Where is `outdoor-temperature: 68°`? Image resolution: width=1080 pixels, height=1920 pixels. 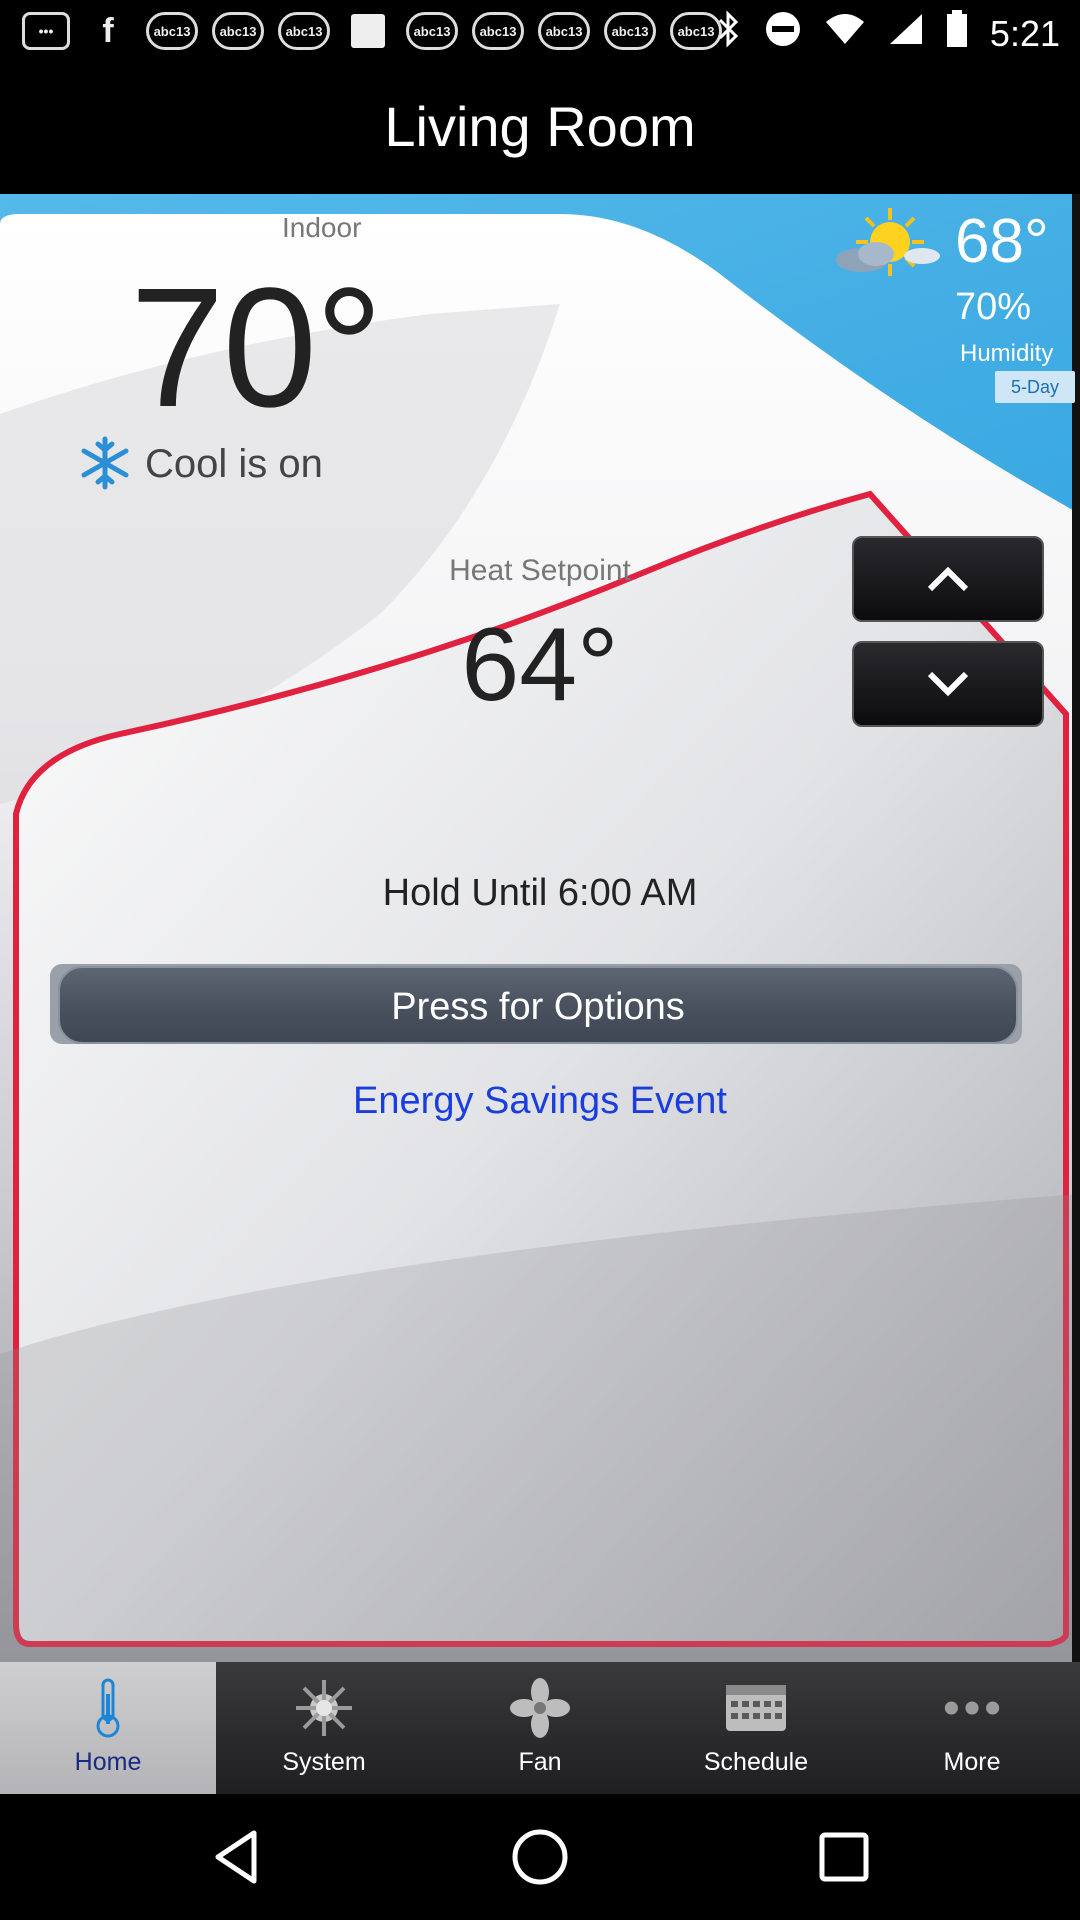
outdoor-temperature: 68° is located at coordinates (1002, 241).